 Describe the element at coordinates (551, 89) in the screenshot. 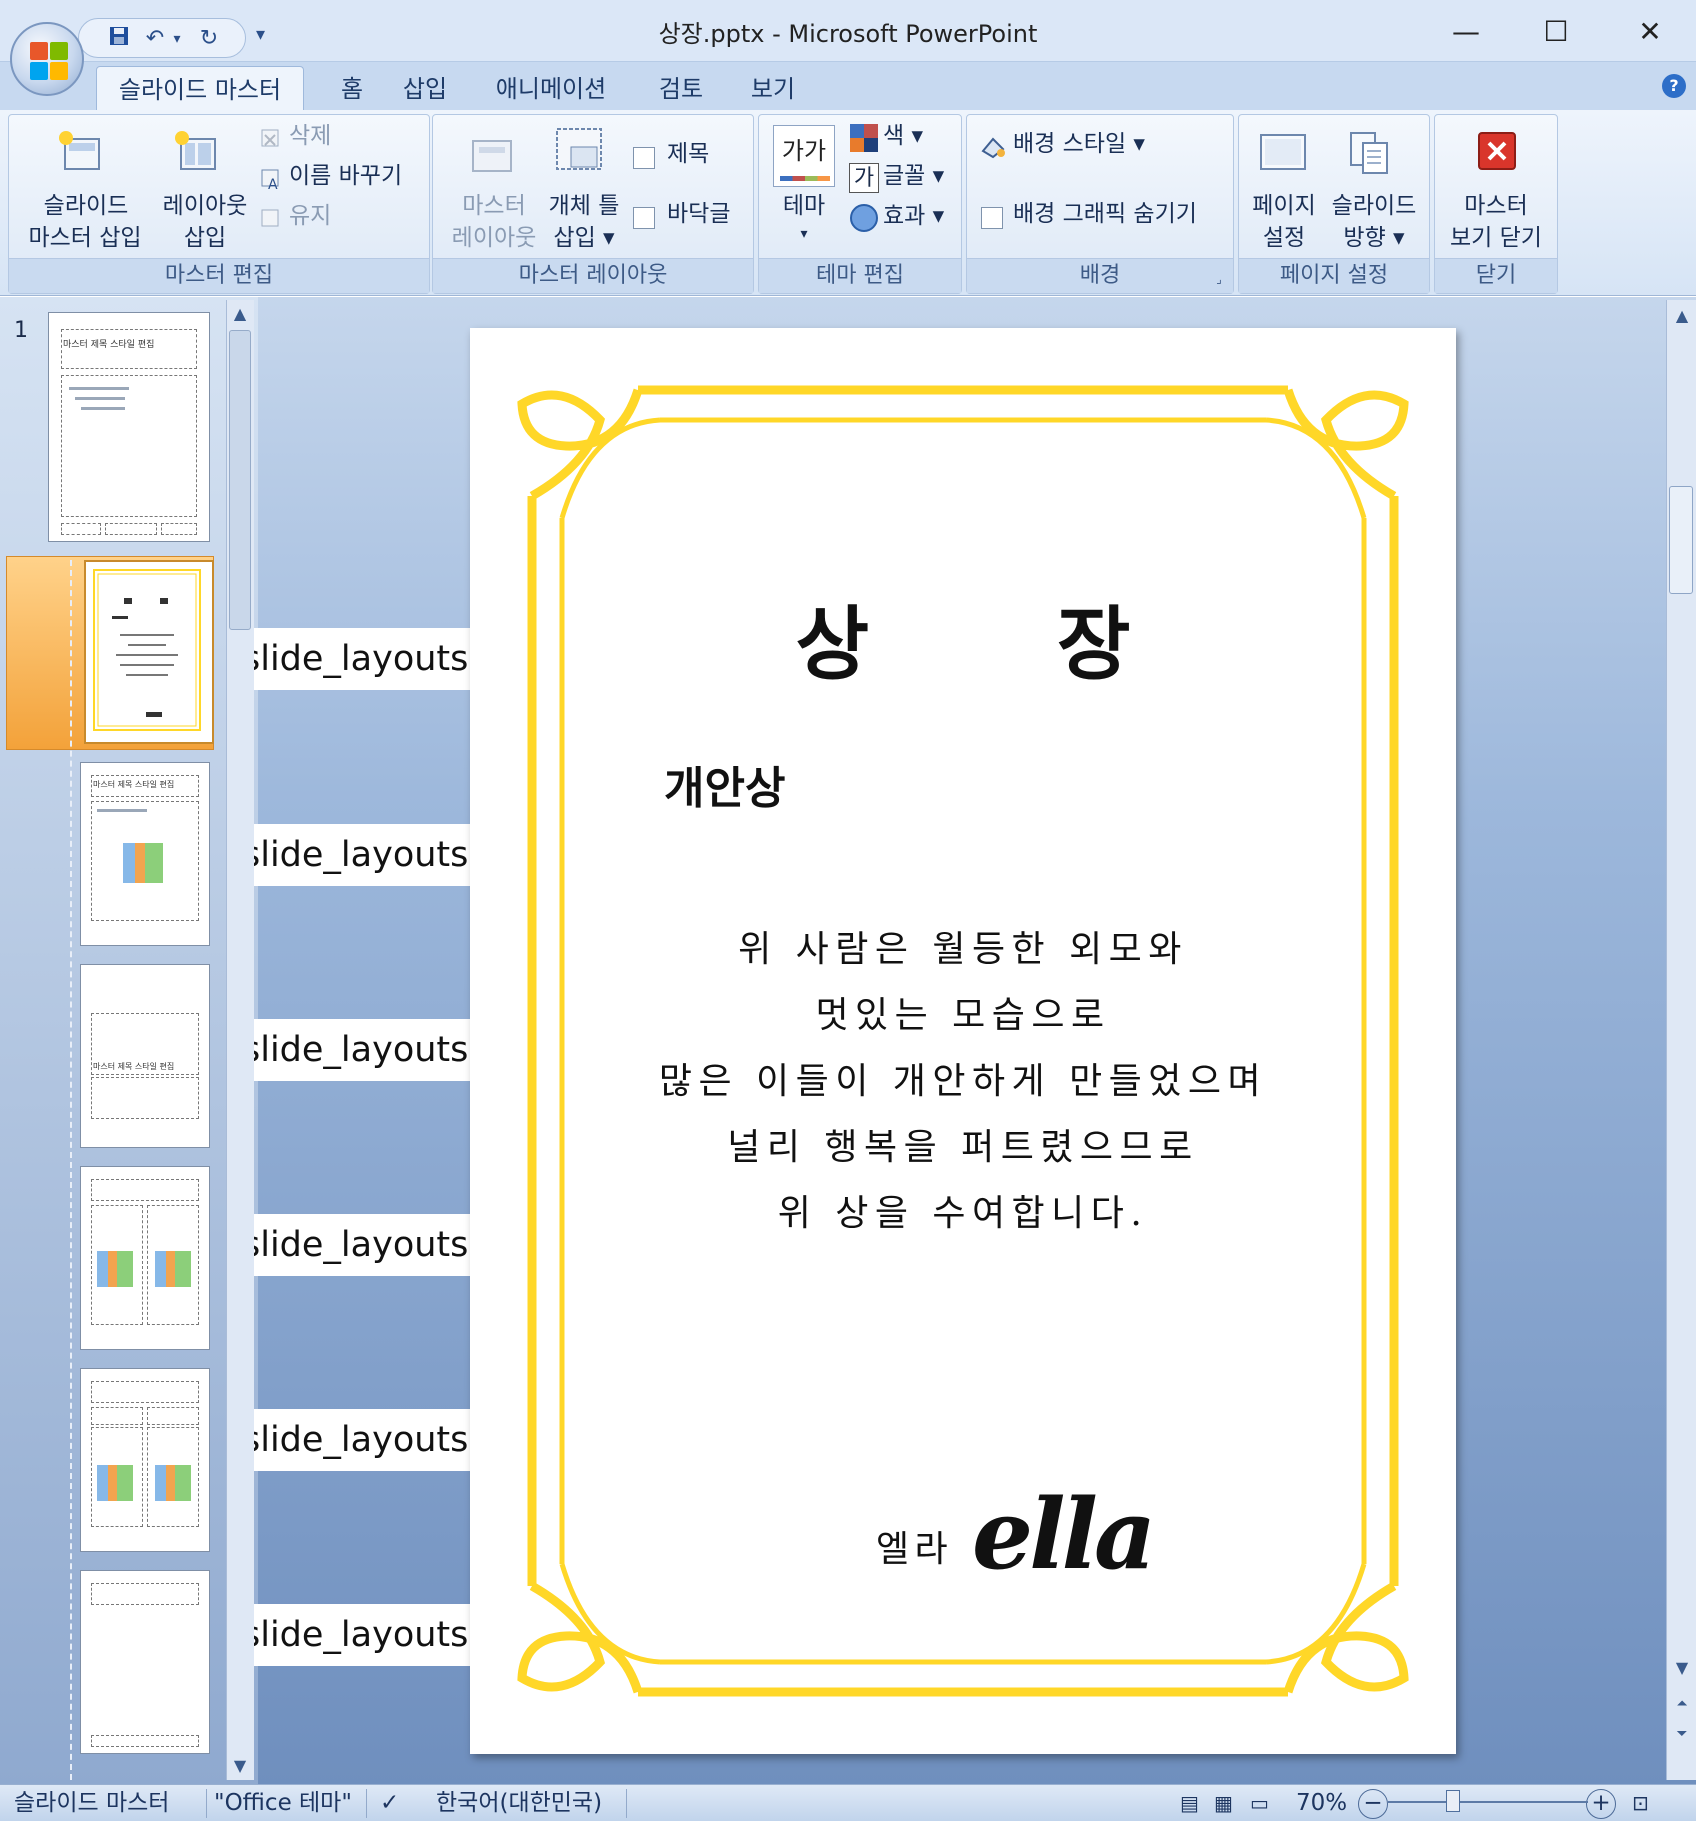

I see `tab-animations: 애니메이션` at that location.